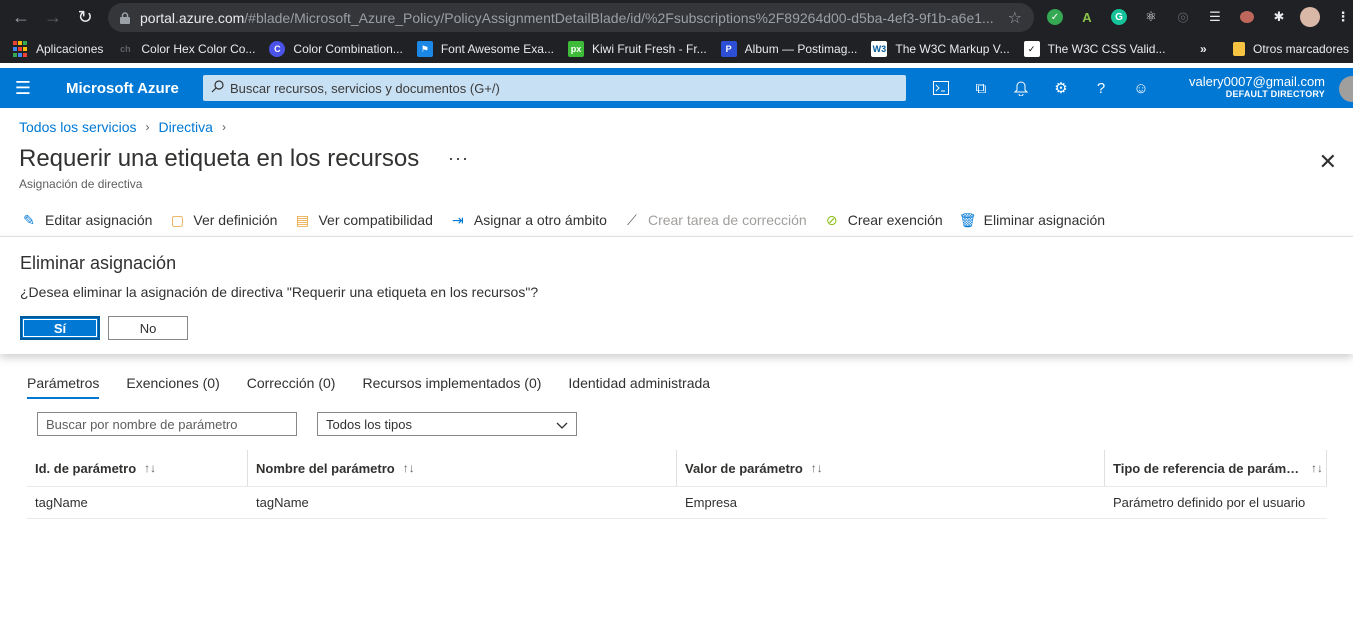  Describe the element at coordinates (125, 17) in the screenshot. I see `lock-icon` at that location.